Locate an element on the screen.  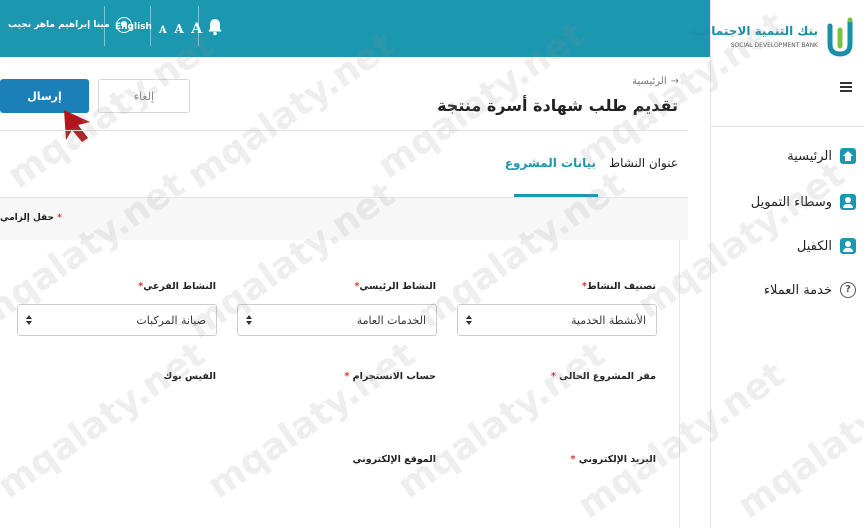
label-text: النشاط الرئيسي is located at coordinates (397, 286).